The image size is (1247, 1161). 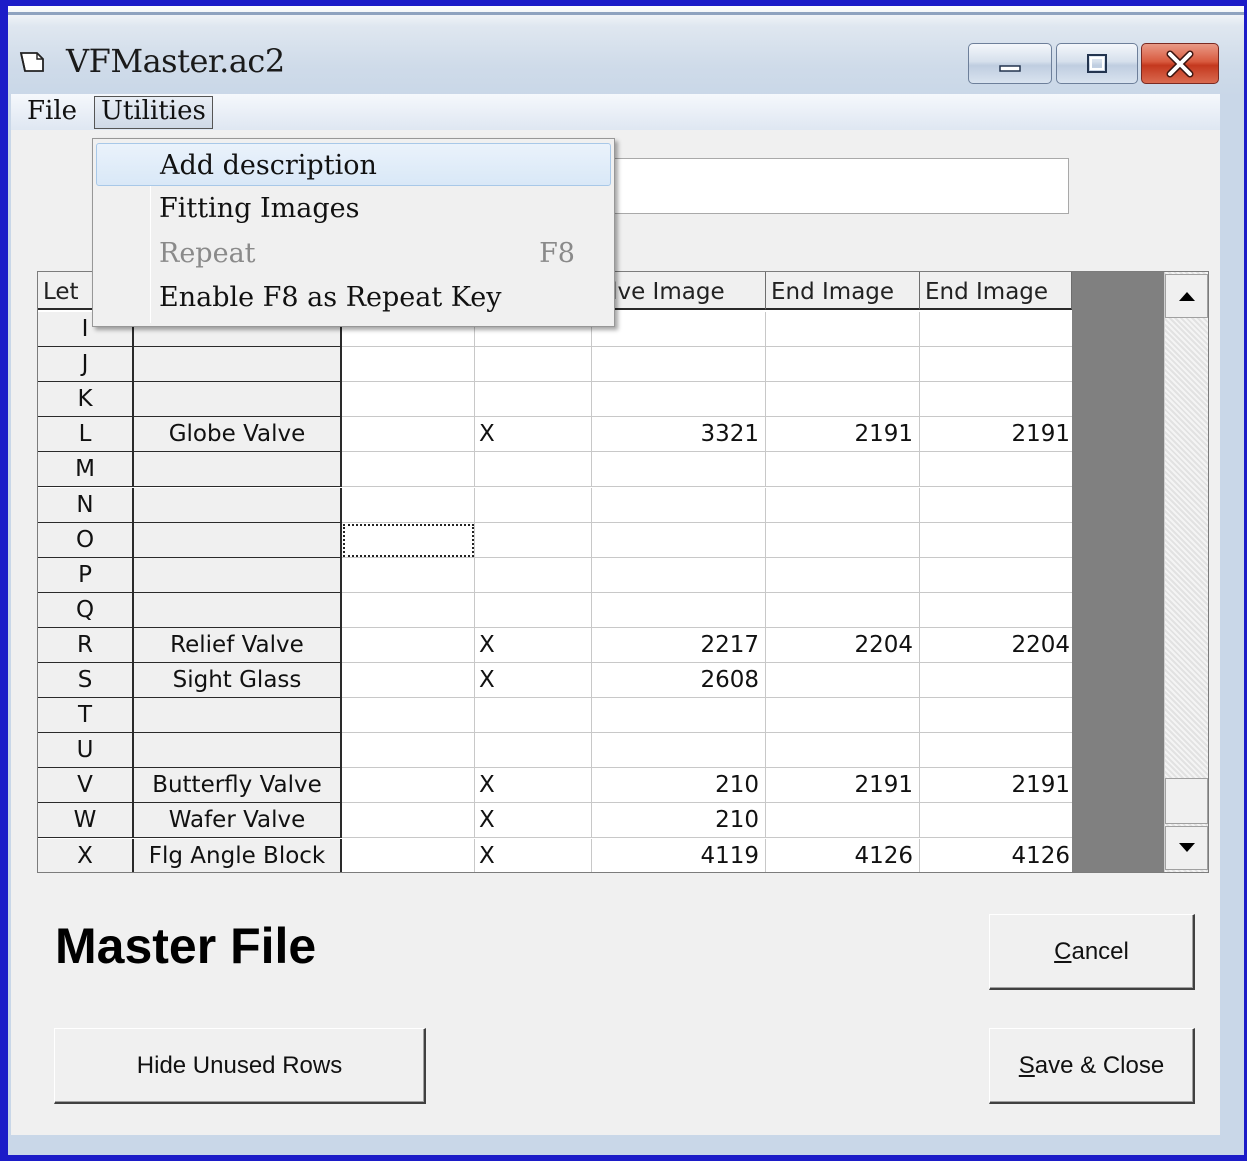 I want to click on scroll-down-button, so click(x=1186, y=848).